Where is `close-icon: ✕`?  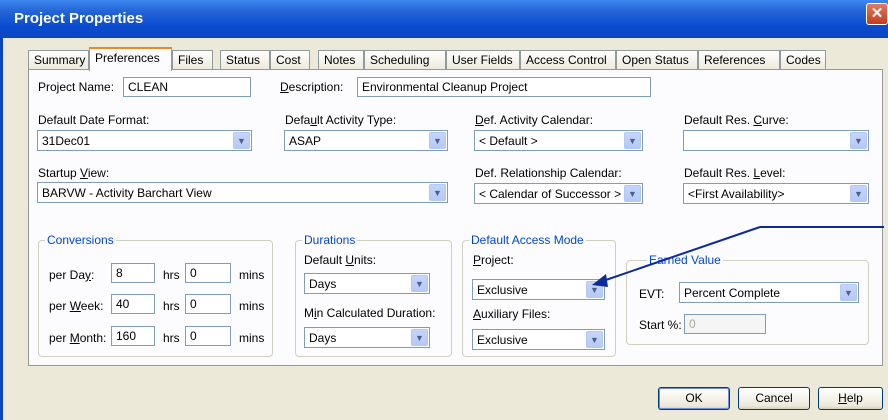
close-icon: ✕ is located at coordinates (877, 13).